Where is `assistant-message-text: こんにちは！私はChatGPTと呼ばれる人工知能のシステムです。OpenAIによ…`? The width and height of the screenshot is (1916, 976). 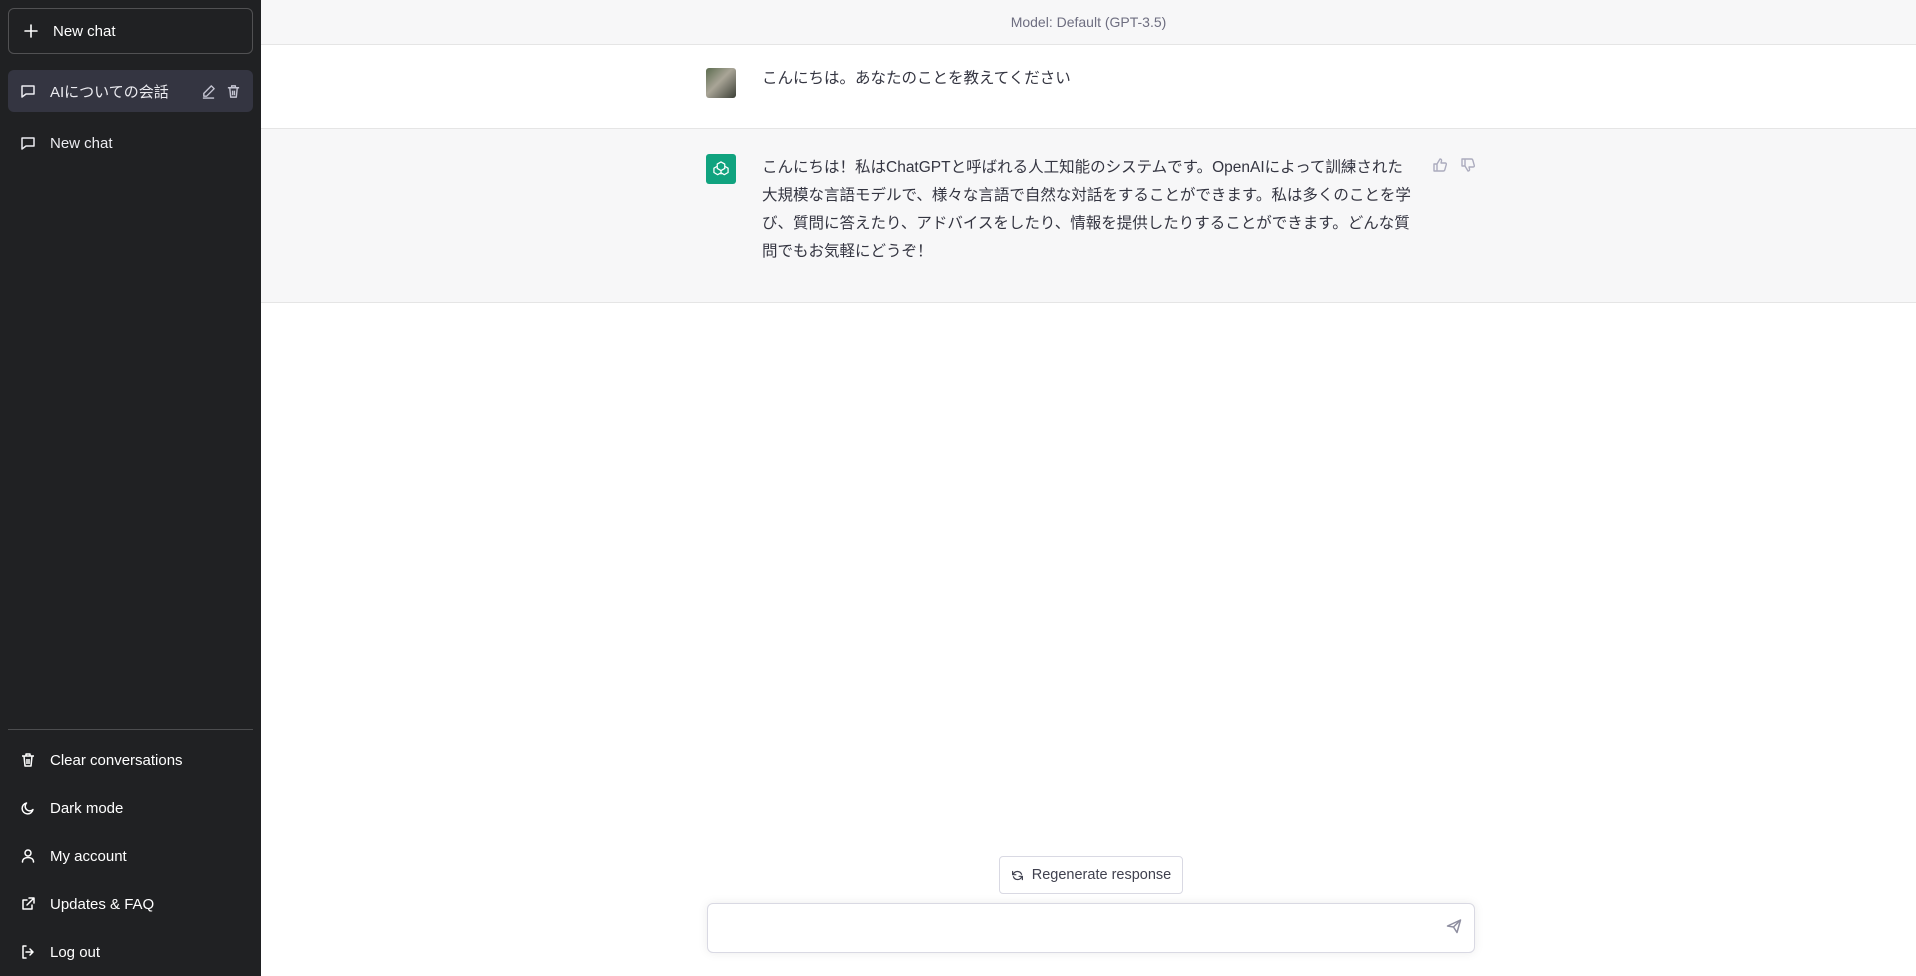
assistant-message-text: こんにちは！私はChatGPTと呼ばれる人工知能のシステムです。OpenAIによ… is located at coordinates (1086, 209).